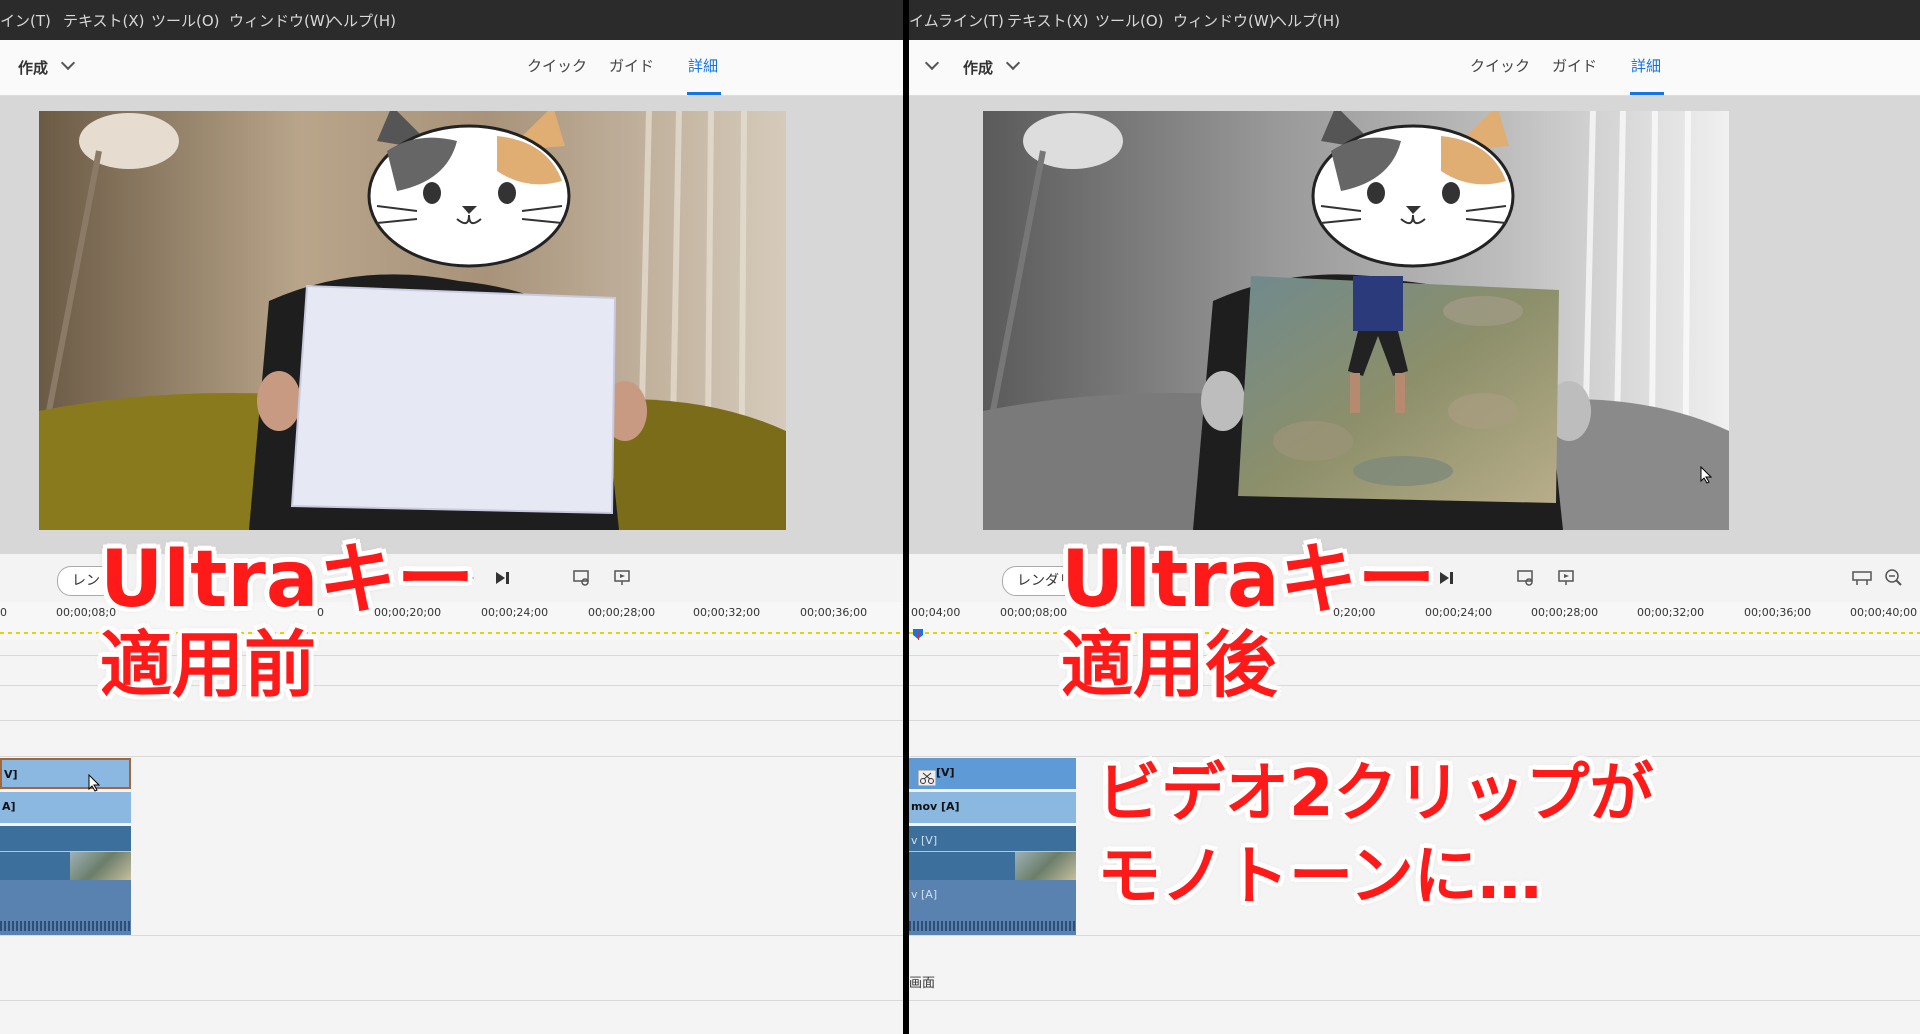 The image size is (1920, 1034). I want to click on audio2-clip: mov [A], so click(992, 807).